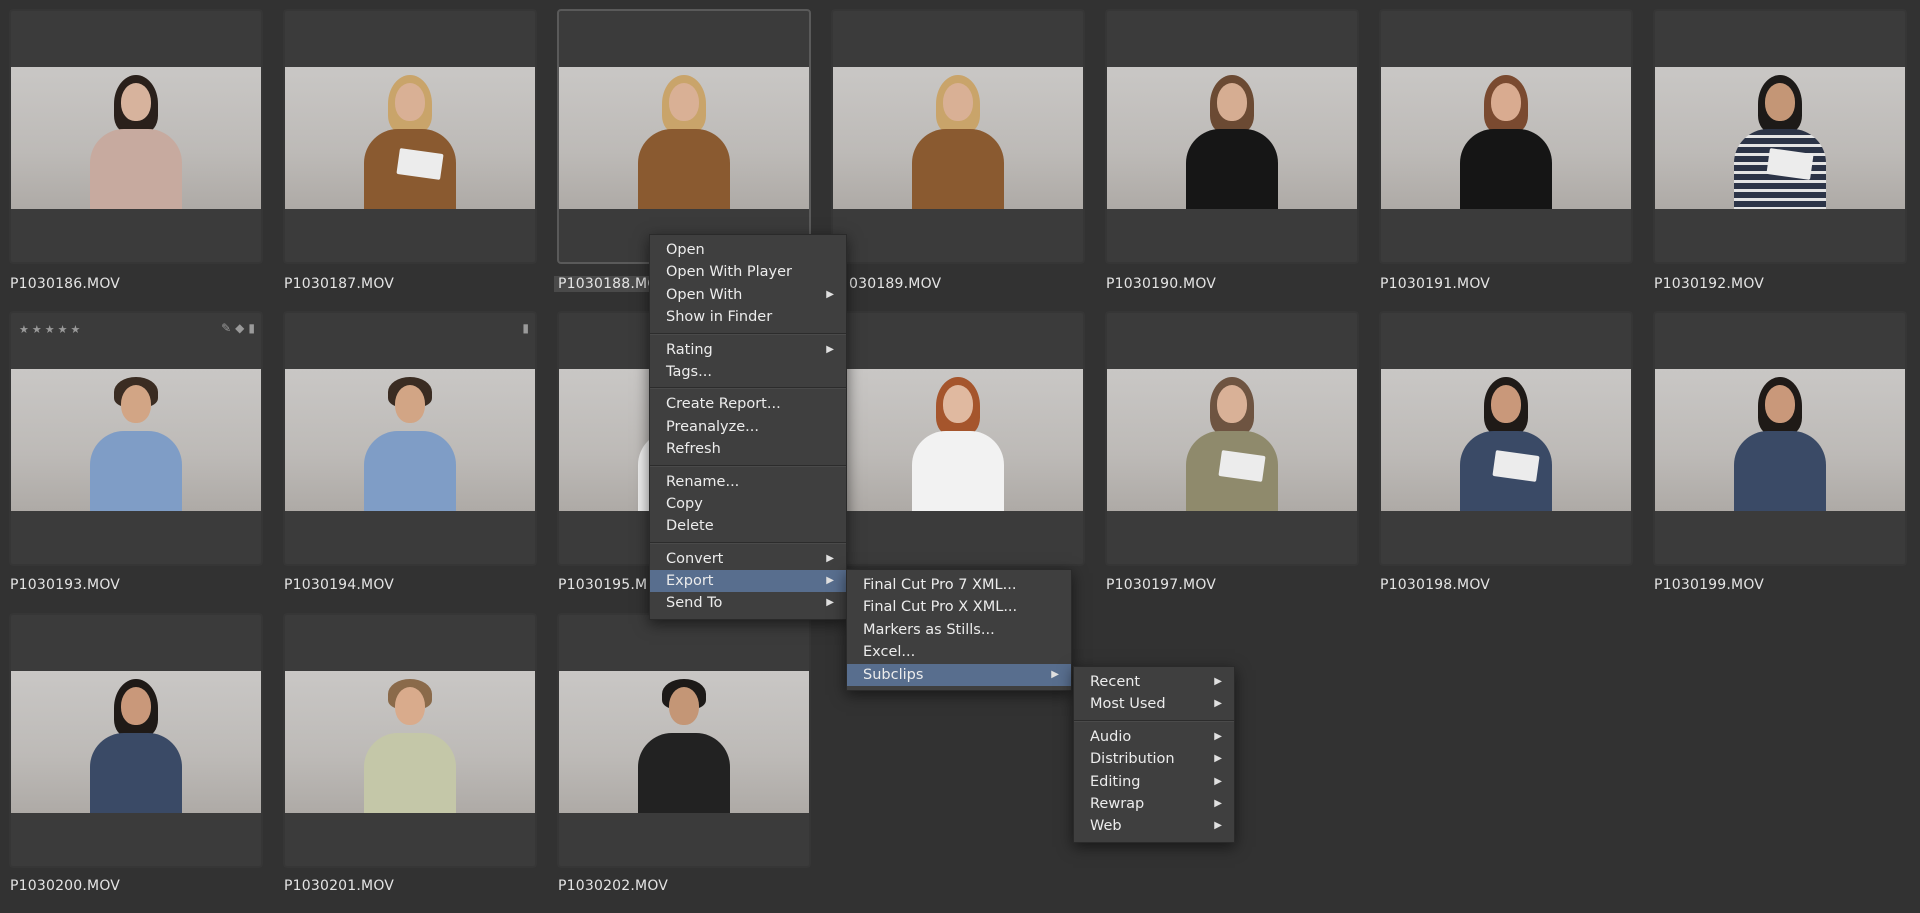 This screenshot has height=913, width=1920. What do you see at coordinates (748, 250) in the screenshot?
I see `menu-item-open: Open` at bounding box center [748, 250].